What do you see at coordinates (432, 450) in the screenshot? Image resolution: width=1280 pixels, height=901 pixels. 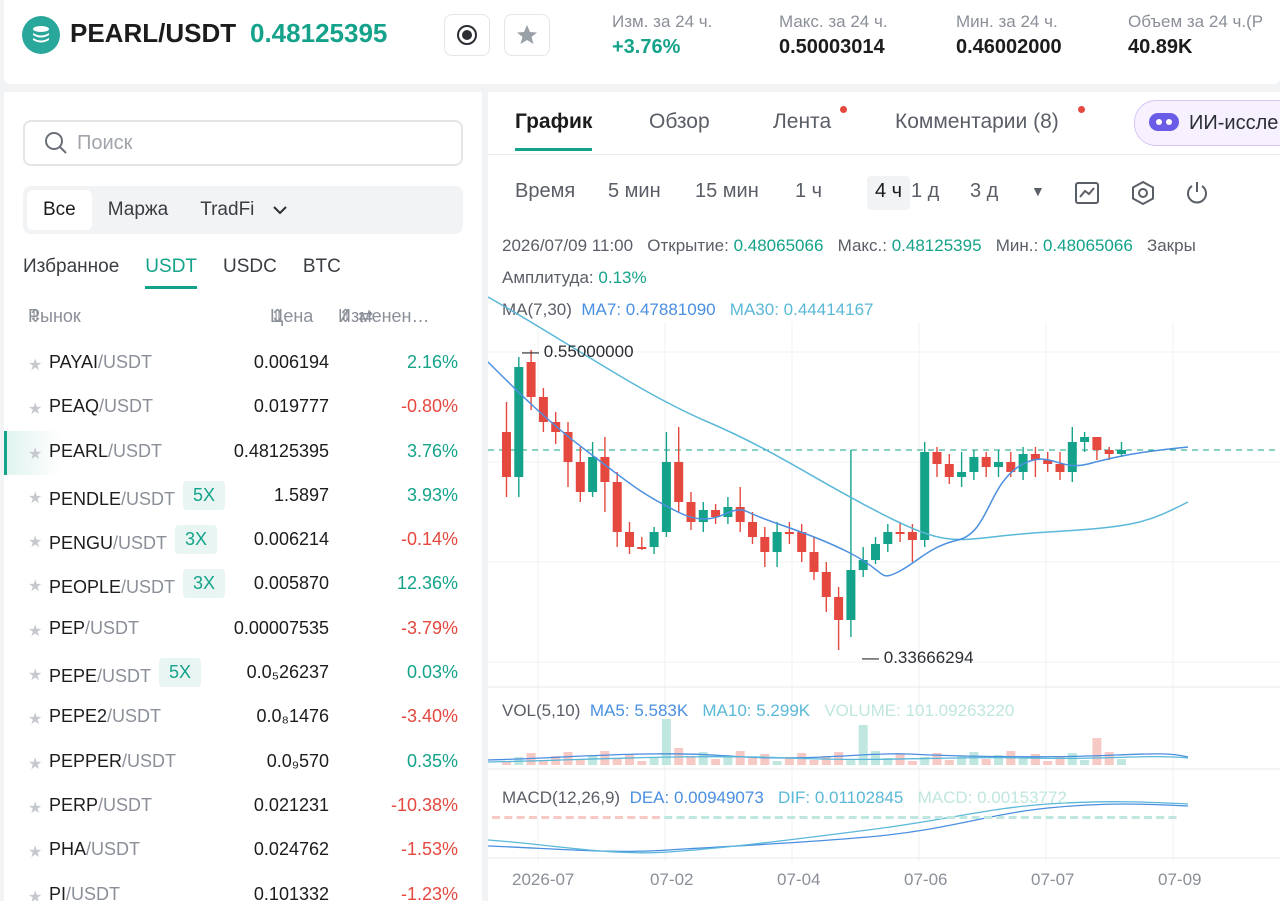 I see `market-change: 3.76%` at bounding box center [432, 450].